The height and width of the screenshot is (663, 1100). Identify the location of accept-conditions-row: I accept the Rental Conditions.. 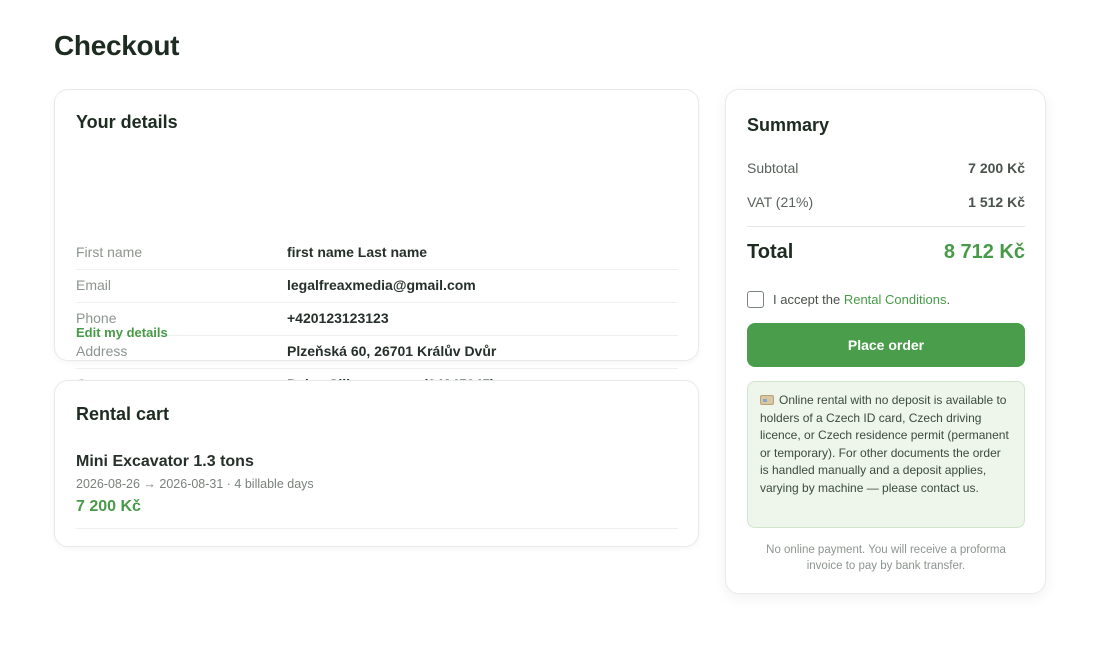
(886, 300).